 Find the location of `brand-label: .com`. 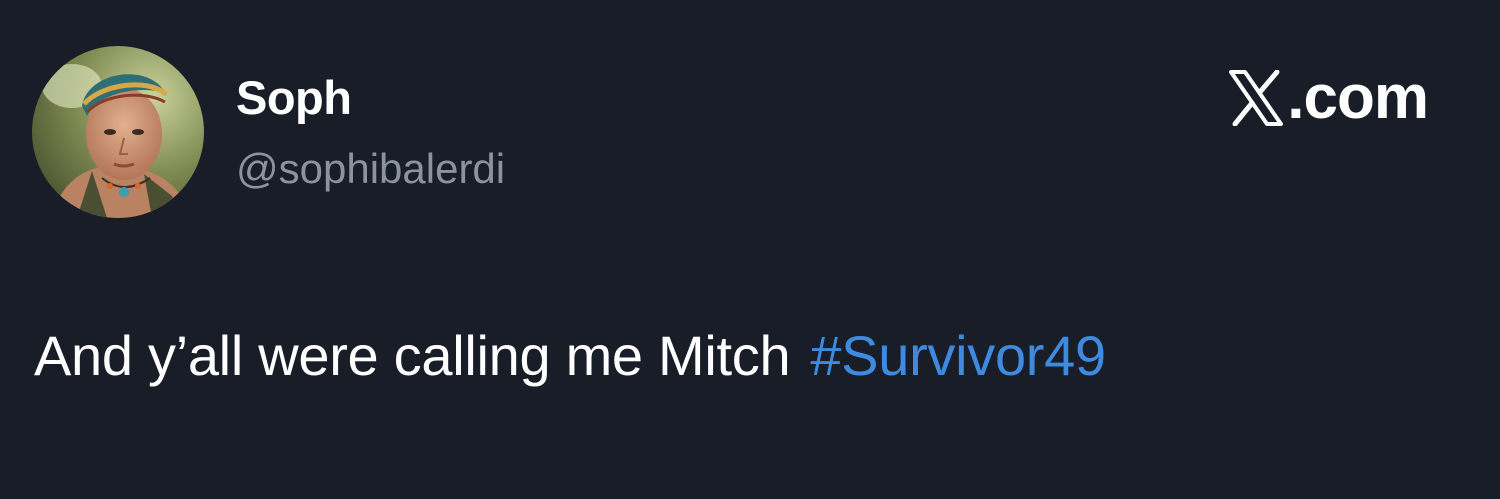

brand-label: .com is located at coordinates (1358, 97).